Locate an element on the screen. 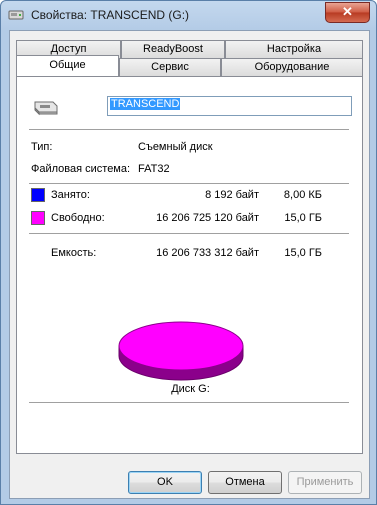  capacity-size: 15,0 ГБ is located at coordinates (303, 253).